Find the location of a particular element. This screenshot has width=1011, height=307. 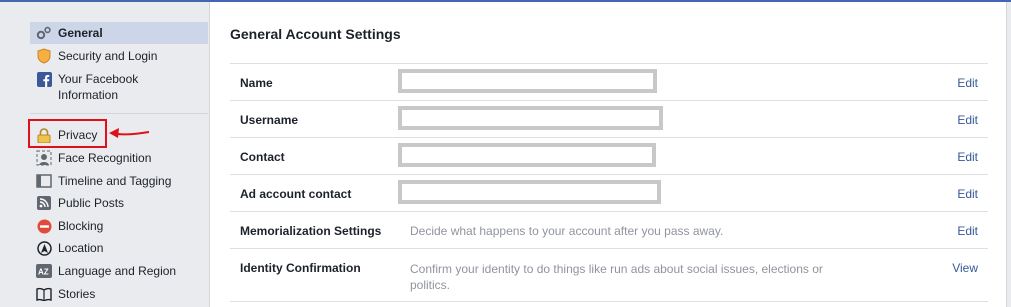

sidebar-item-your-facebook-information: Your Facebook Information is located at coordinates (119, 87).